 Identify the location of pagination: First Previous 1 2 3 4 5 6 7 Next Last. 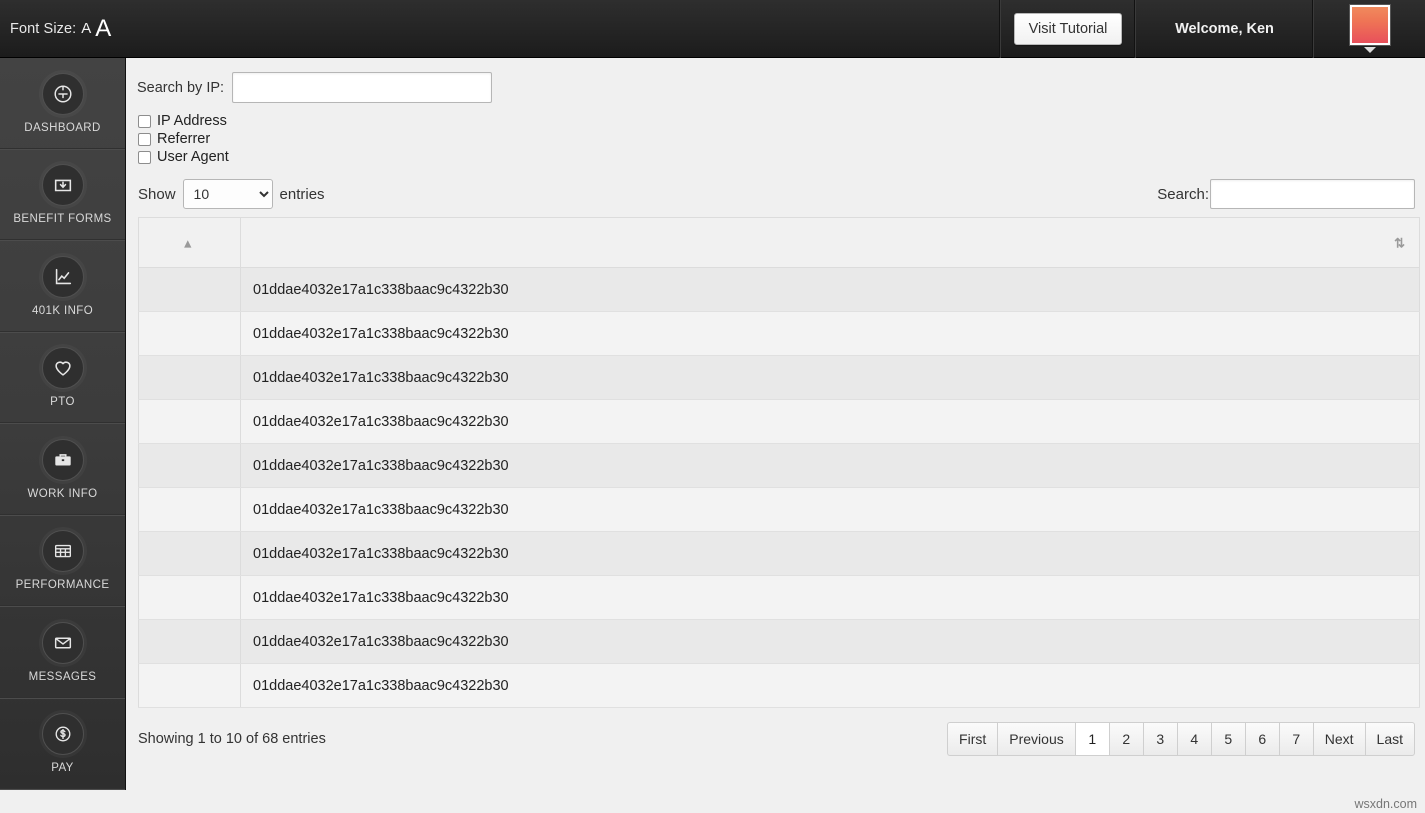
(1181, 739).